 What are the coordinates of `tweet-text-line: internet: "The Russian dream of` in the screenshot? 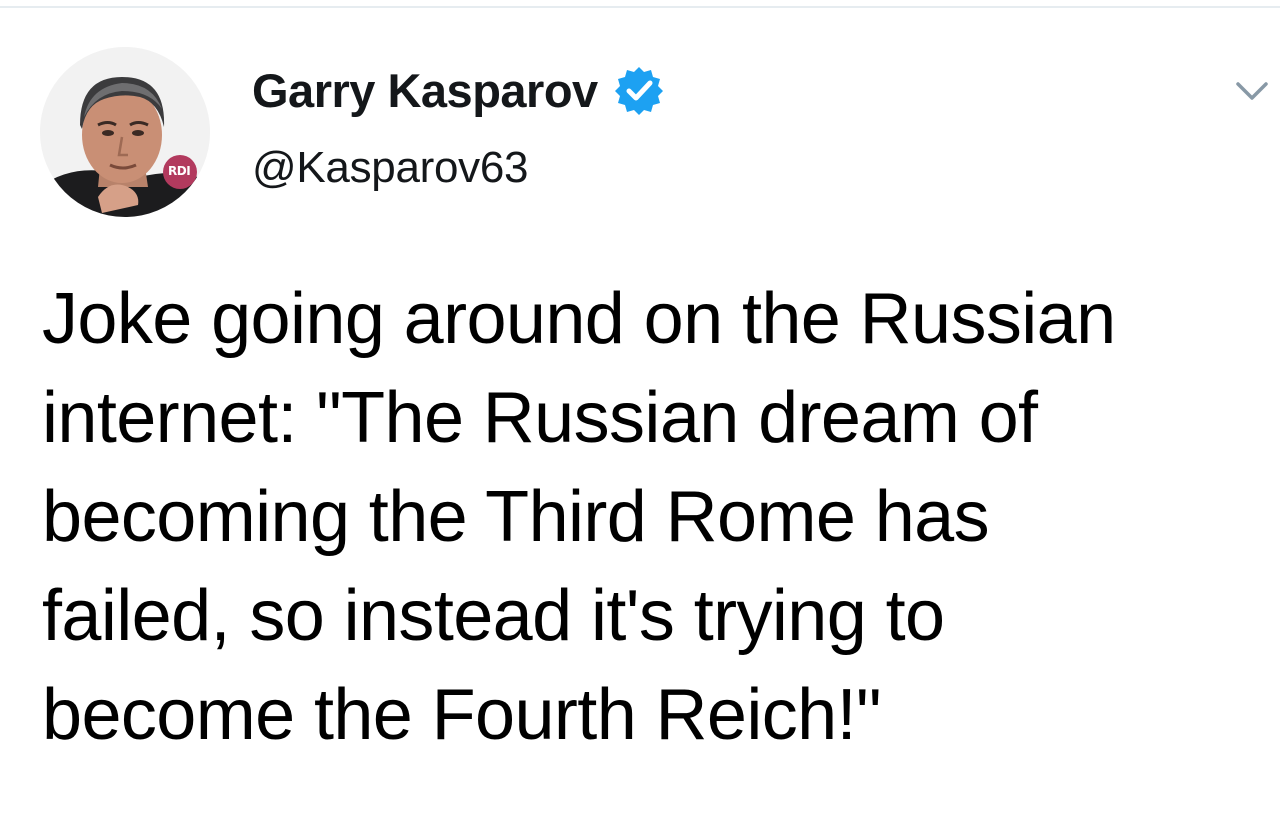 It's located at (540, 418).